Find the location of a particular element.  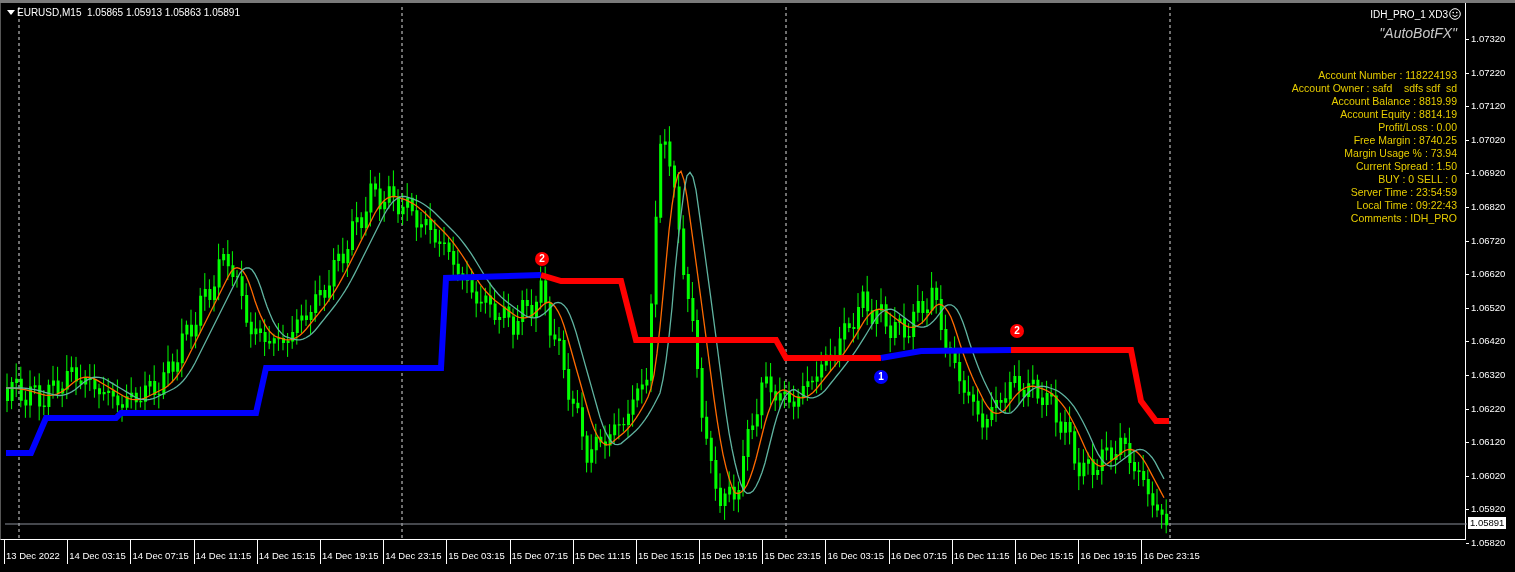

account-info-line: Server Time : 23:54:59 is located at coordinates (1403, 192).